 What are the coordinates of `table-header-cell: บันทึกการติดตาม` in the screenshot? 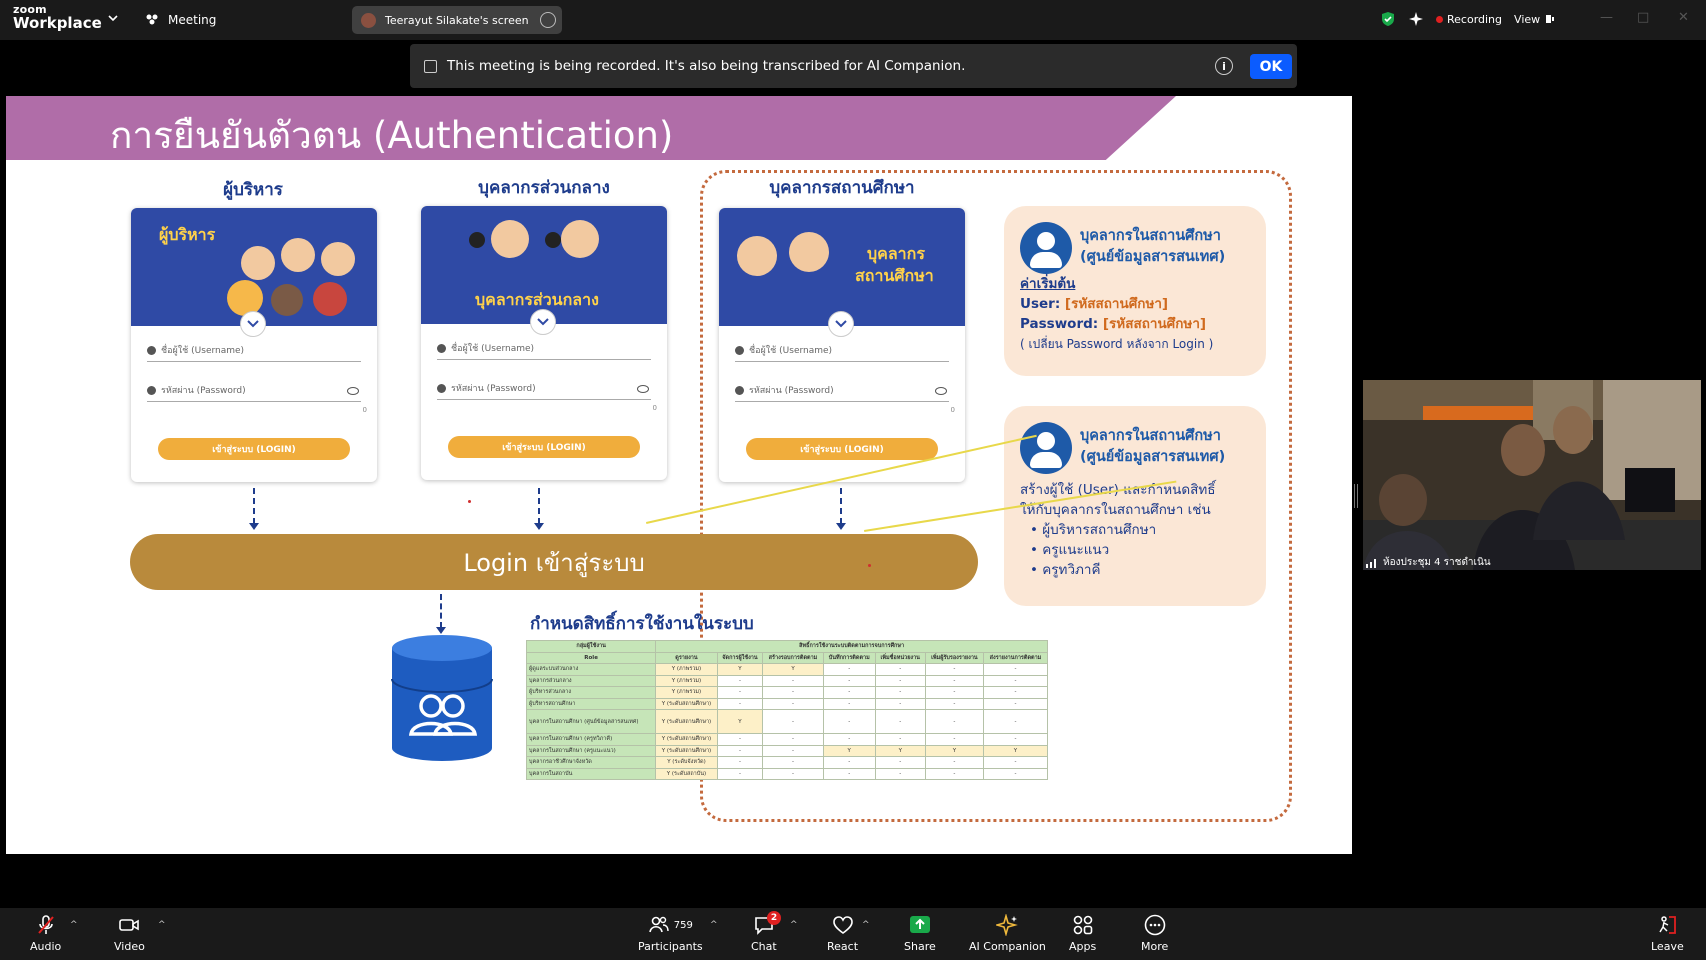 It's located at (849, 657).